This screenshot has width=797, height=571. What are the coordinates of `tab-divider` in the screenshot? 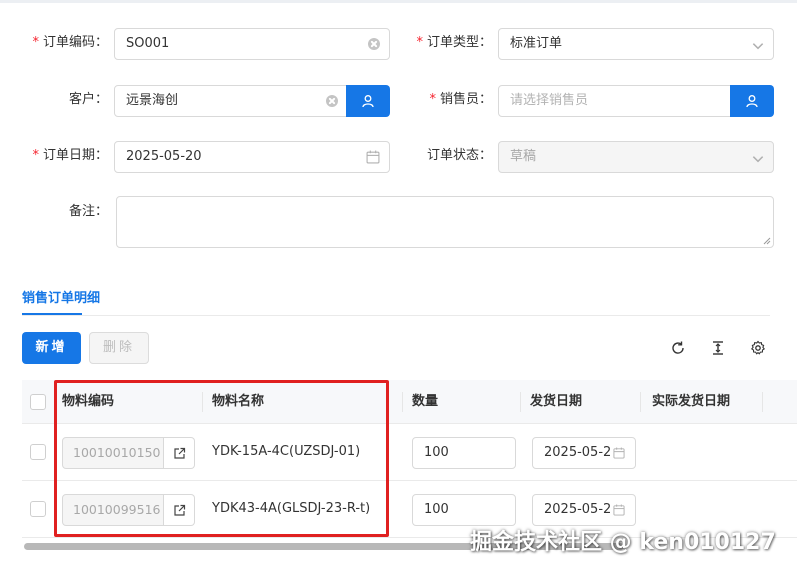 It's located at (396, 315).